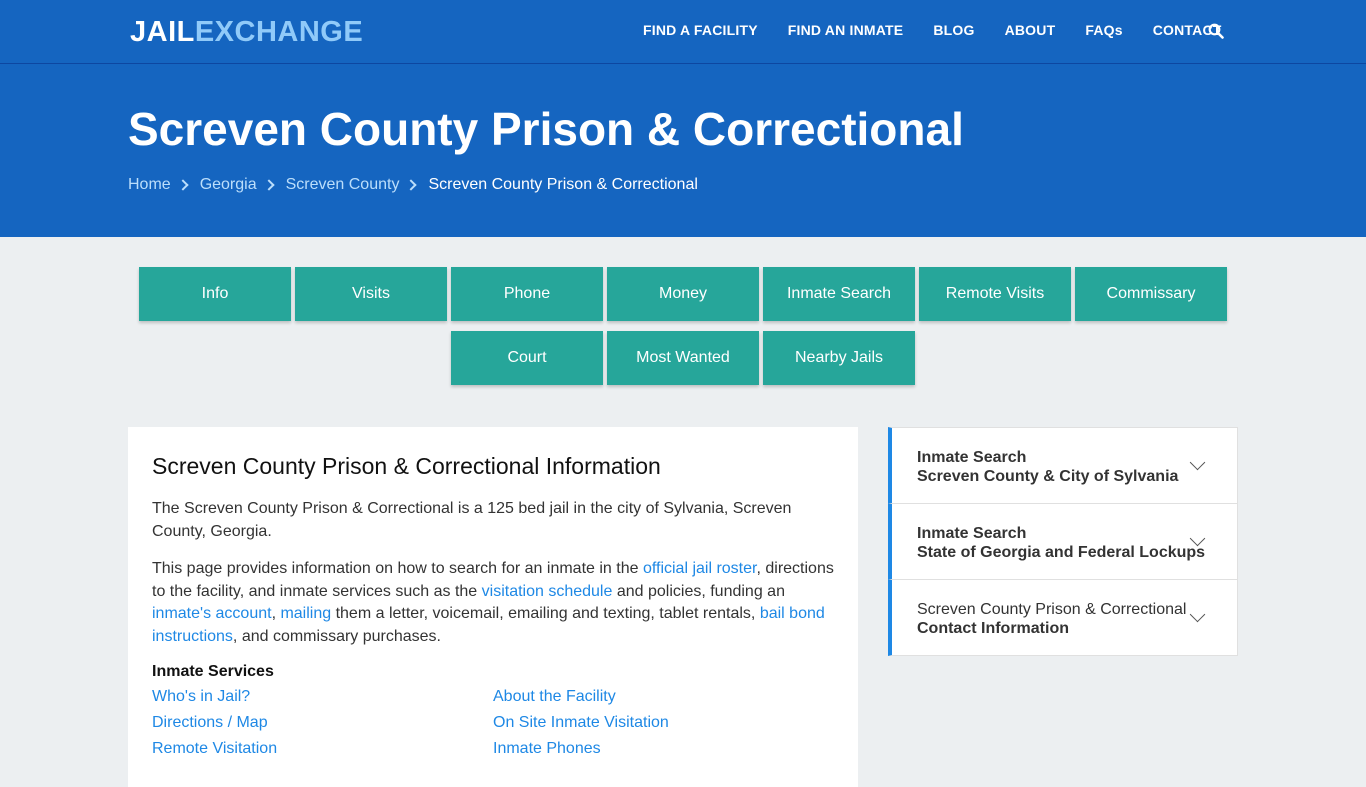 The height and width of the screenshot is (787, 1366). I want to click on service-link-inmate-phones: Inmate Phones, so click(663, 748).